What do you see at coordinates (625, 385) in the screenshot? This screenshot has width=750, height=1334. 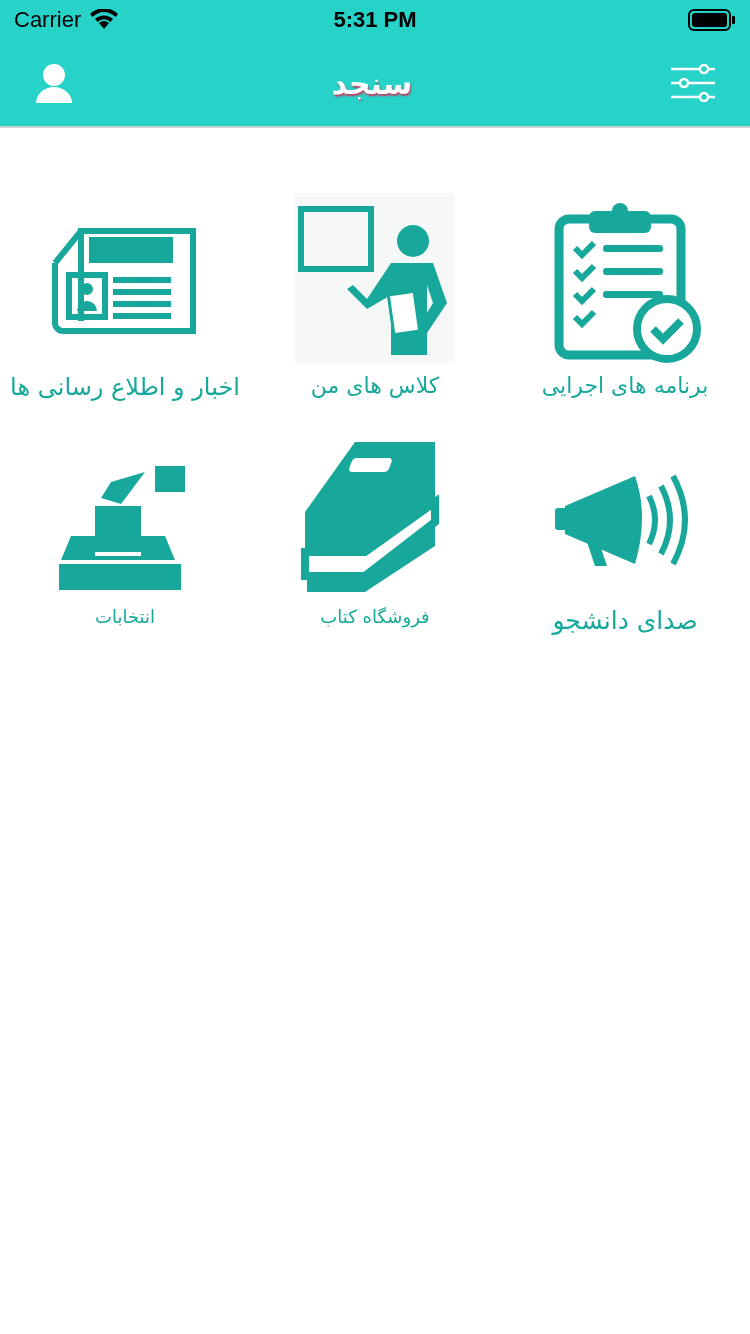 I see `menu-item: برنامه های اجرایی` at bounding box center [625, 385].